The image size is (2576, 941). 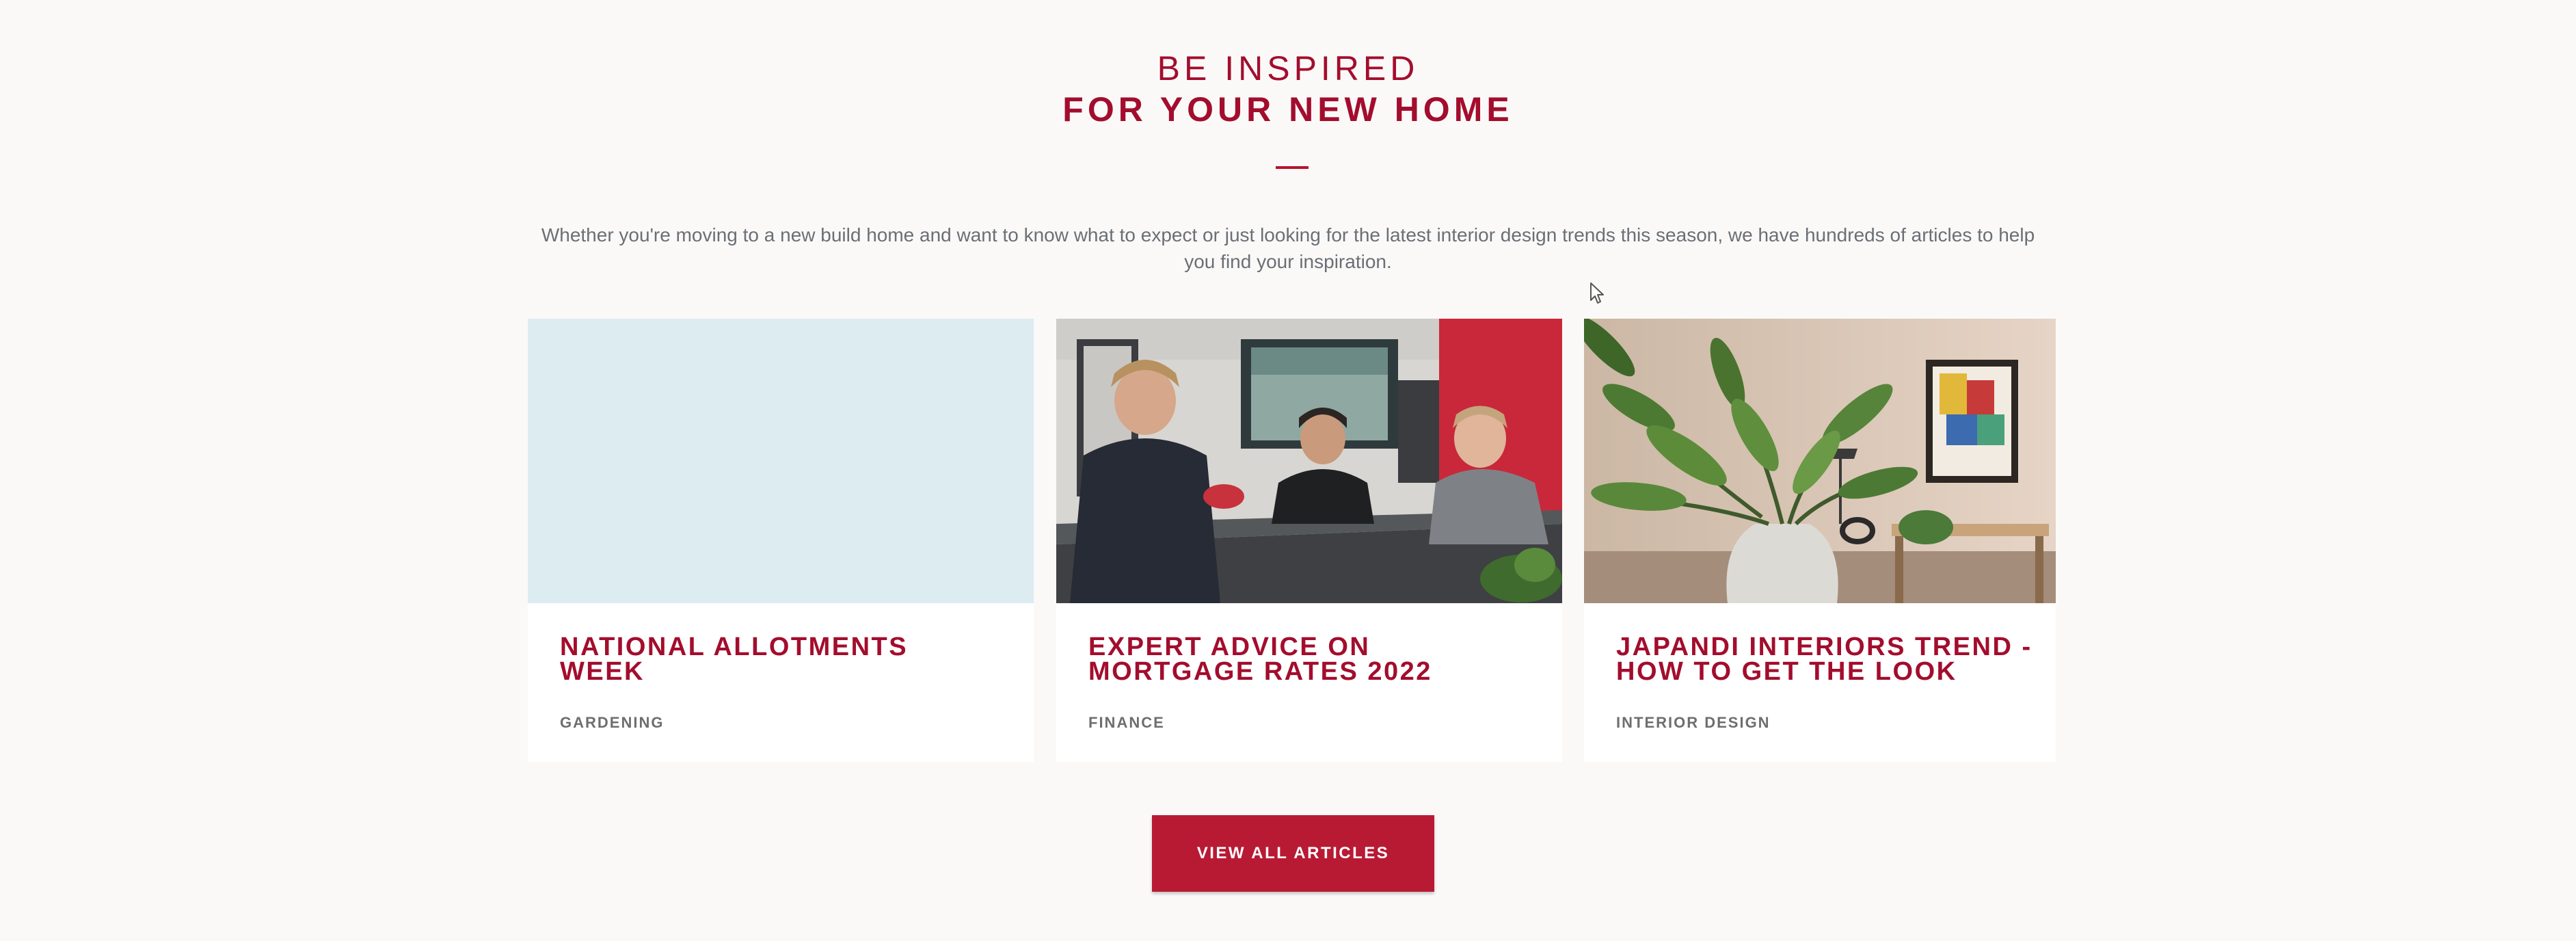 I want to click on article-category: GARDENING, so click(x=612, y=722).